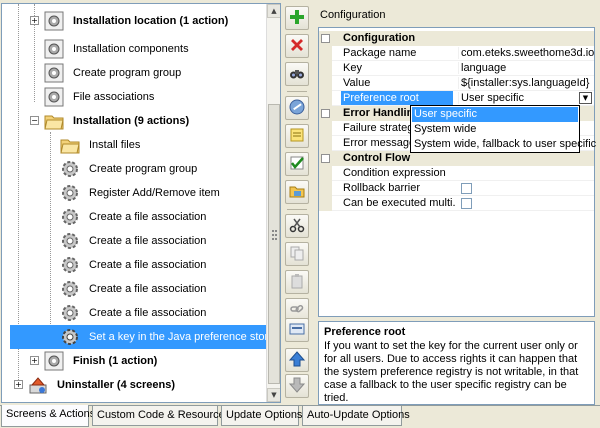 This screenshot has width=600, height=428. What do you see at coordinates (134, 97) in the screenshot?
I see `tree-item-file-associations: File associations` at bounding box center [134, 97].